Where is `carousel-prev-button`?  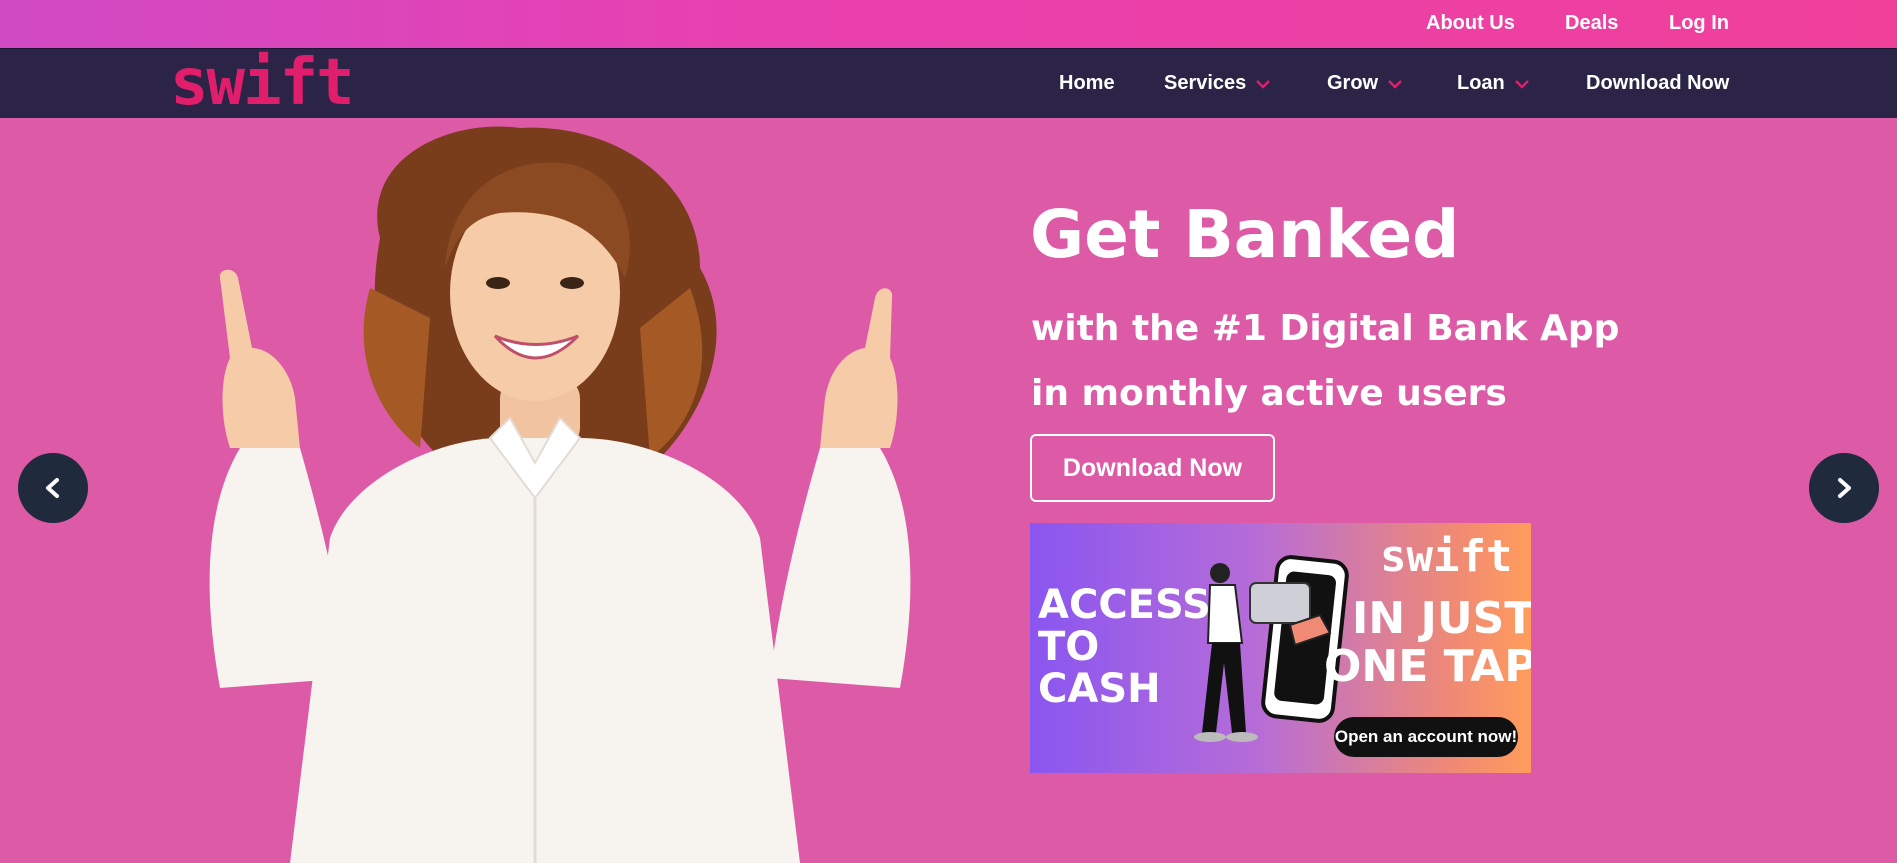 carousel-prev-button is located at coordinates (53, 488).